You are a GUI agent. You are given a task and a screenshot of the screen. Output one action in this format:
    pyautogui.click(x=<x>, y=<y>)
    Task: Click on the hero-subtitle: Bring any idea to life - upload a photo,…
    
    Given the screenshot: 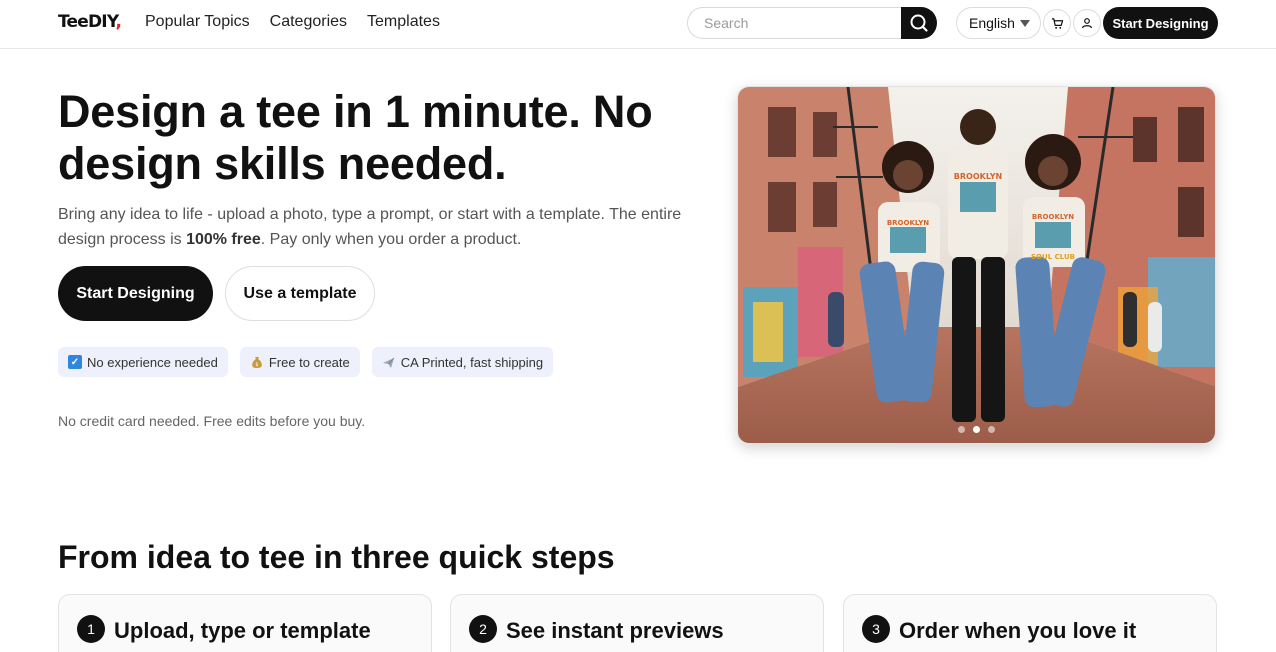 What is the action you would take?
    pyautogui.click(x=370, y=227)
    